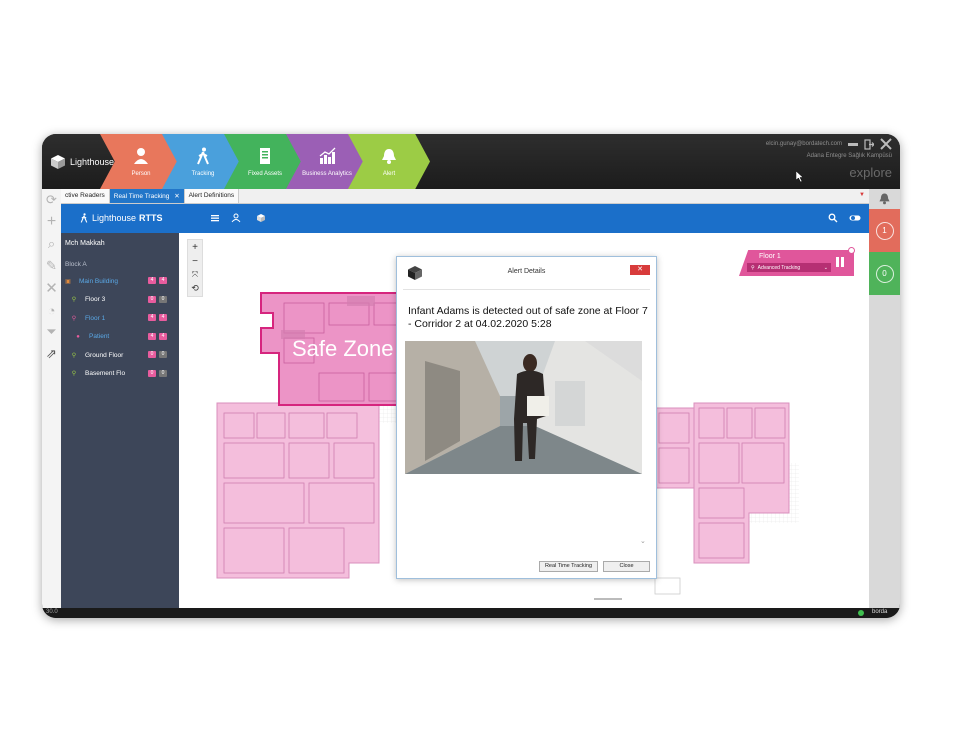  I want to click on tab-label: Alert Definitions, so click(211, 195).